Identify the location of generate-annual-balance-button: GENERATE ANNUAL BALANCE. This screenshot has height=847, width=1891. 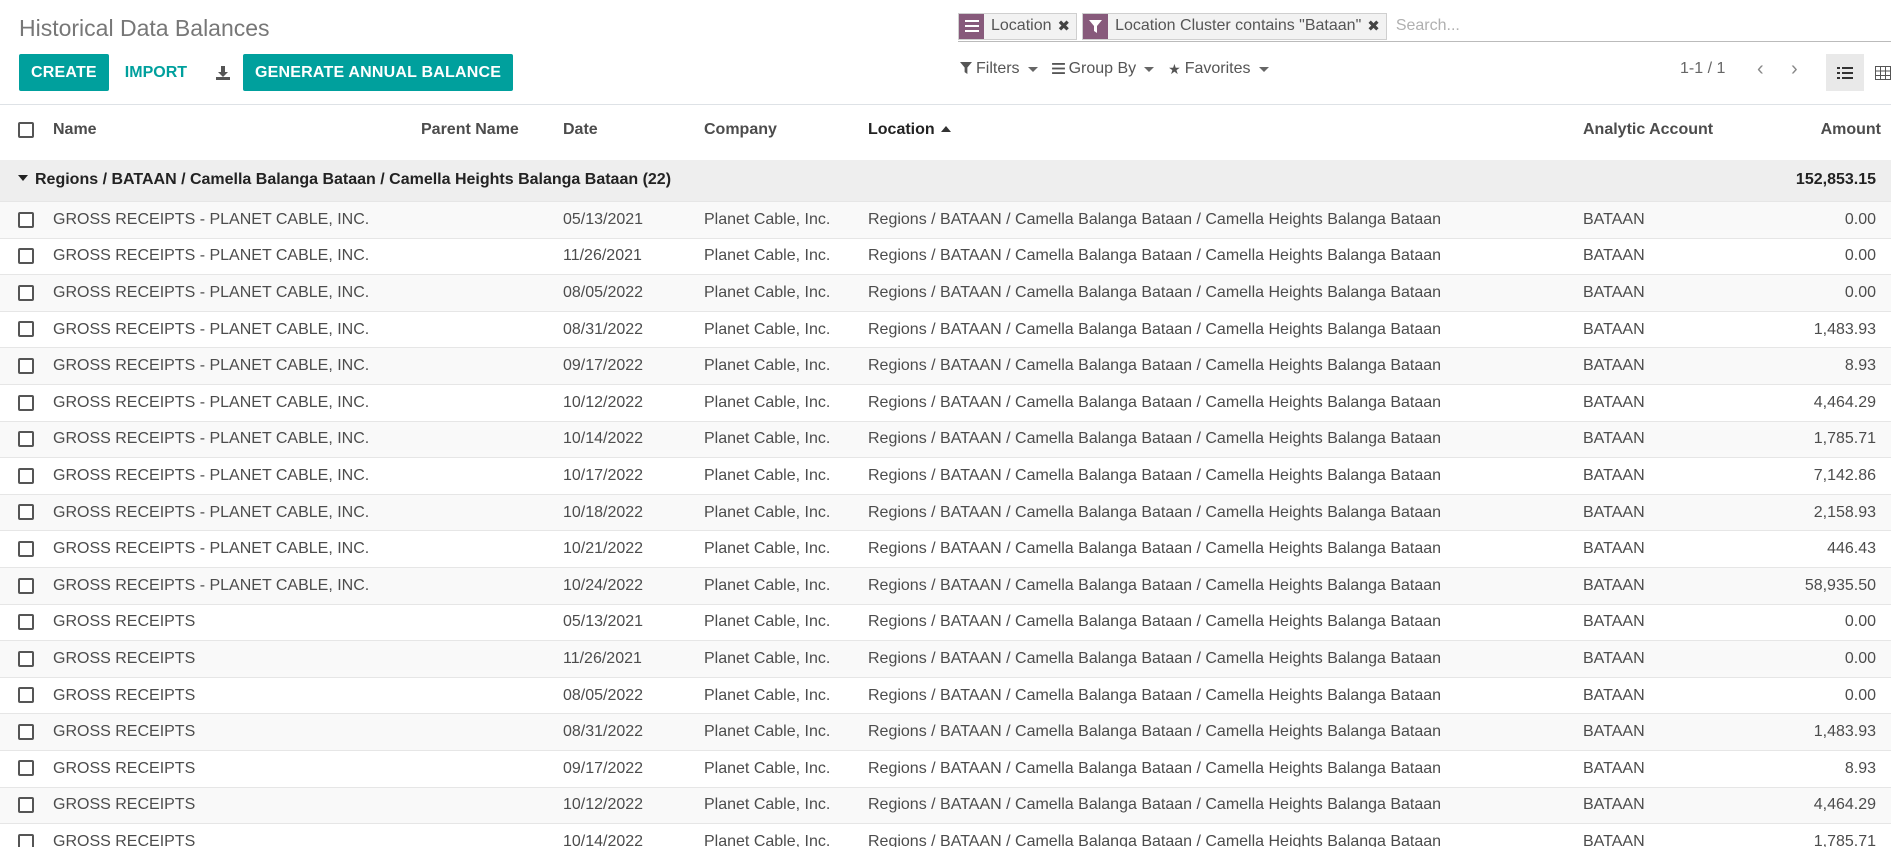
(378, 72).